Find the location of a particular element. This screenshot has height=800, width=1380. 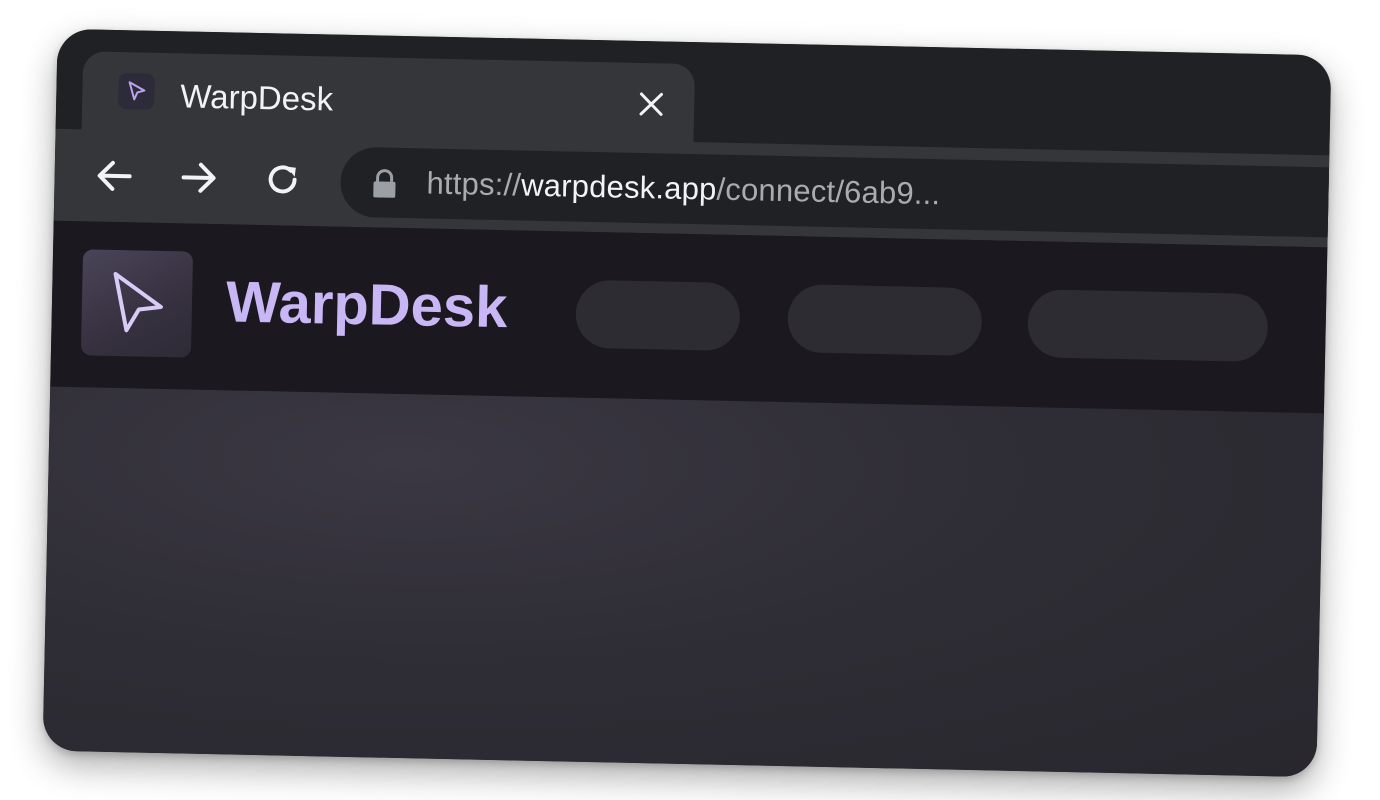

app-logo is located at coordinates (137, 303).